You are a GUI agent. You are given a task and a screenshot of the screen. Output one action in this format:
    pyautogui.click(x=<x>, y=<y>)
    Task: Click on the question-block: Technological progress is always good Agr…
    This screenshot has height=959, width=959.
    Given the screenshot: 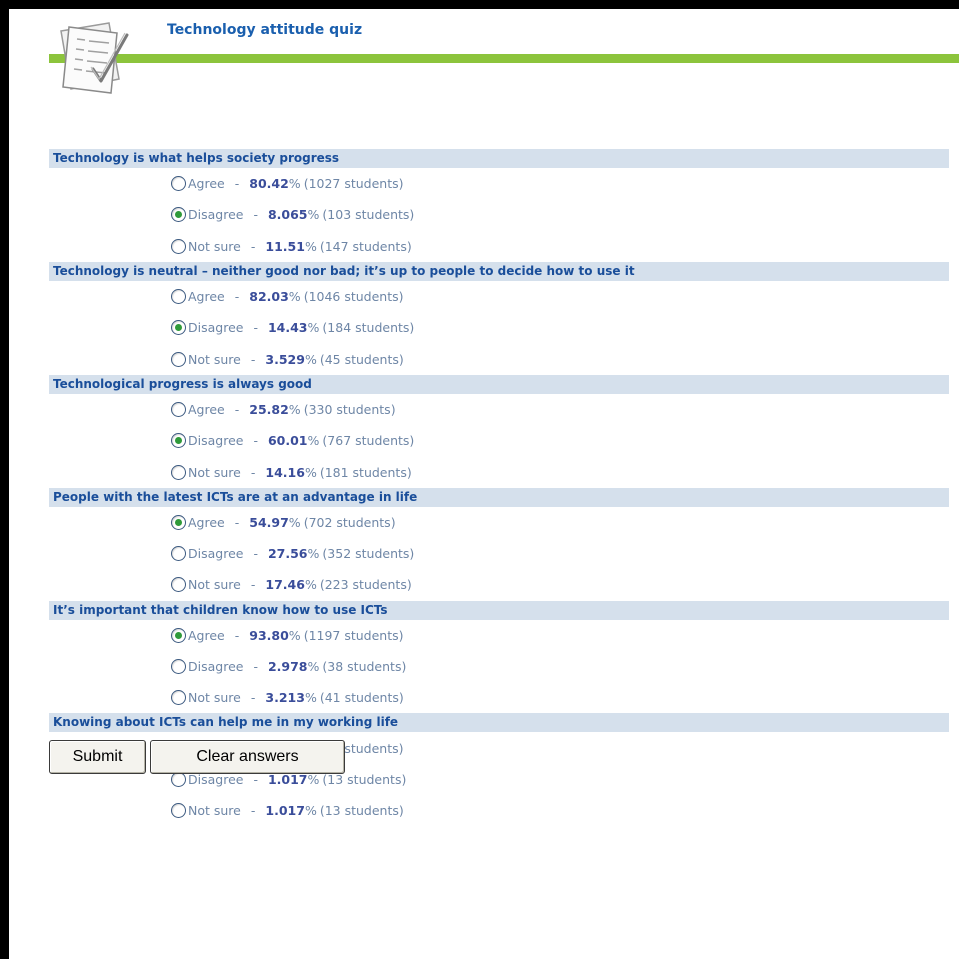 What is the action you would take?
    pyautogui.click(x=499, y=431)
    